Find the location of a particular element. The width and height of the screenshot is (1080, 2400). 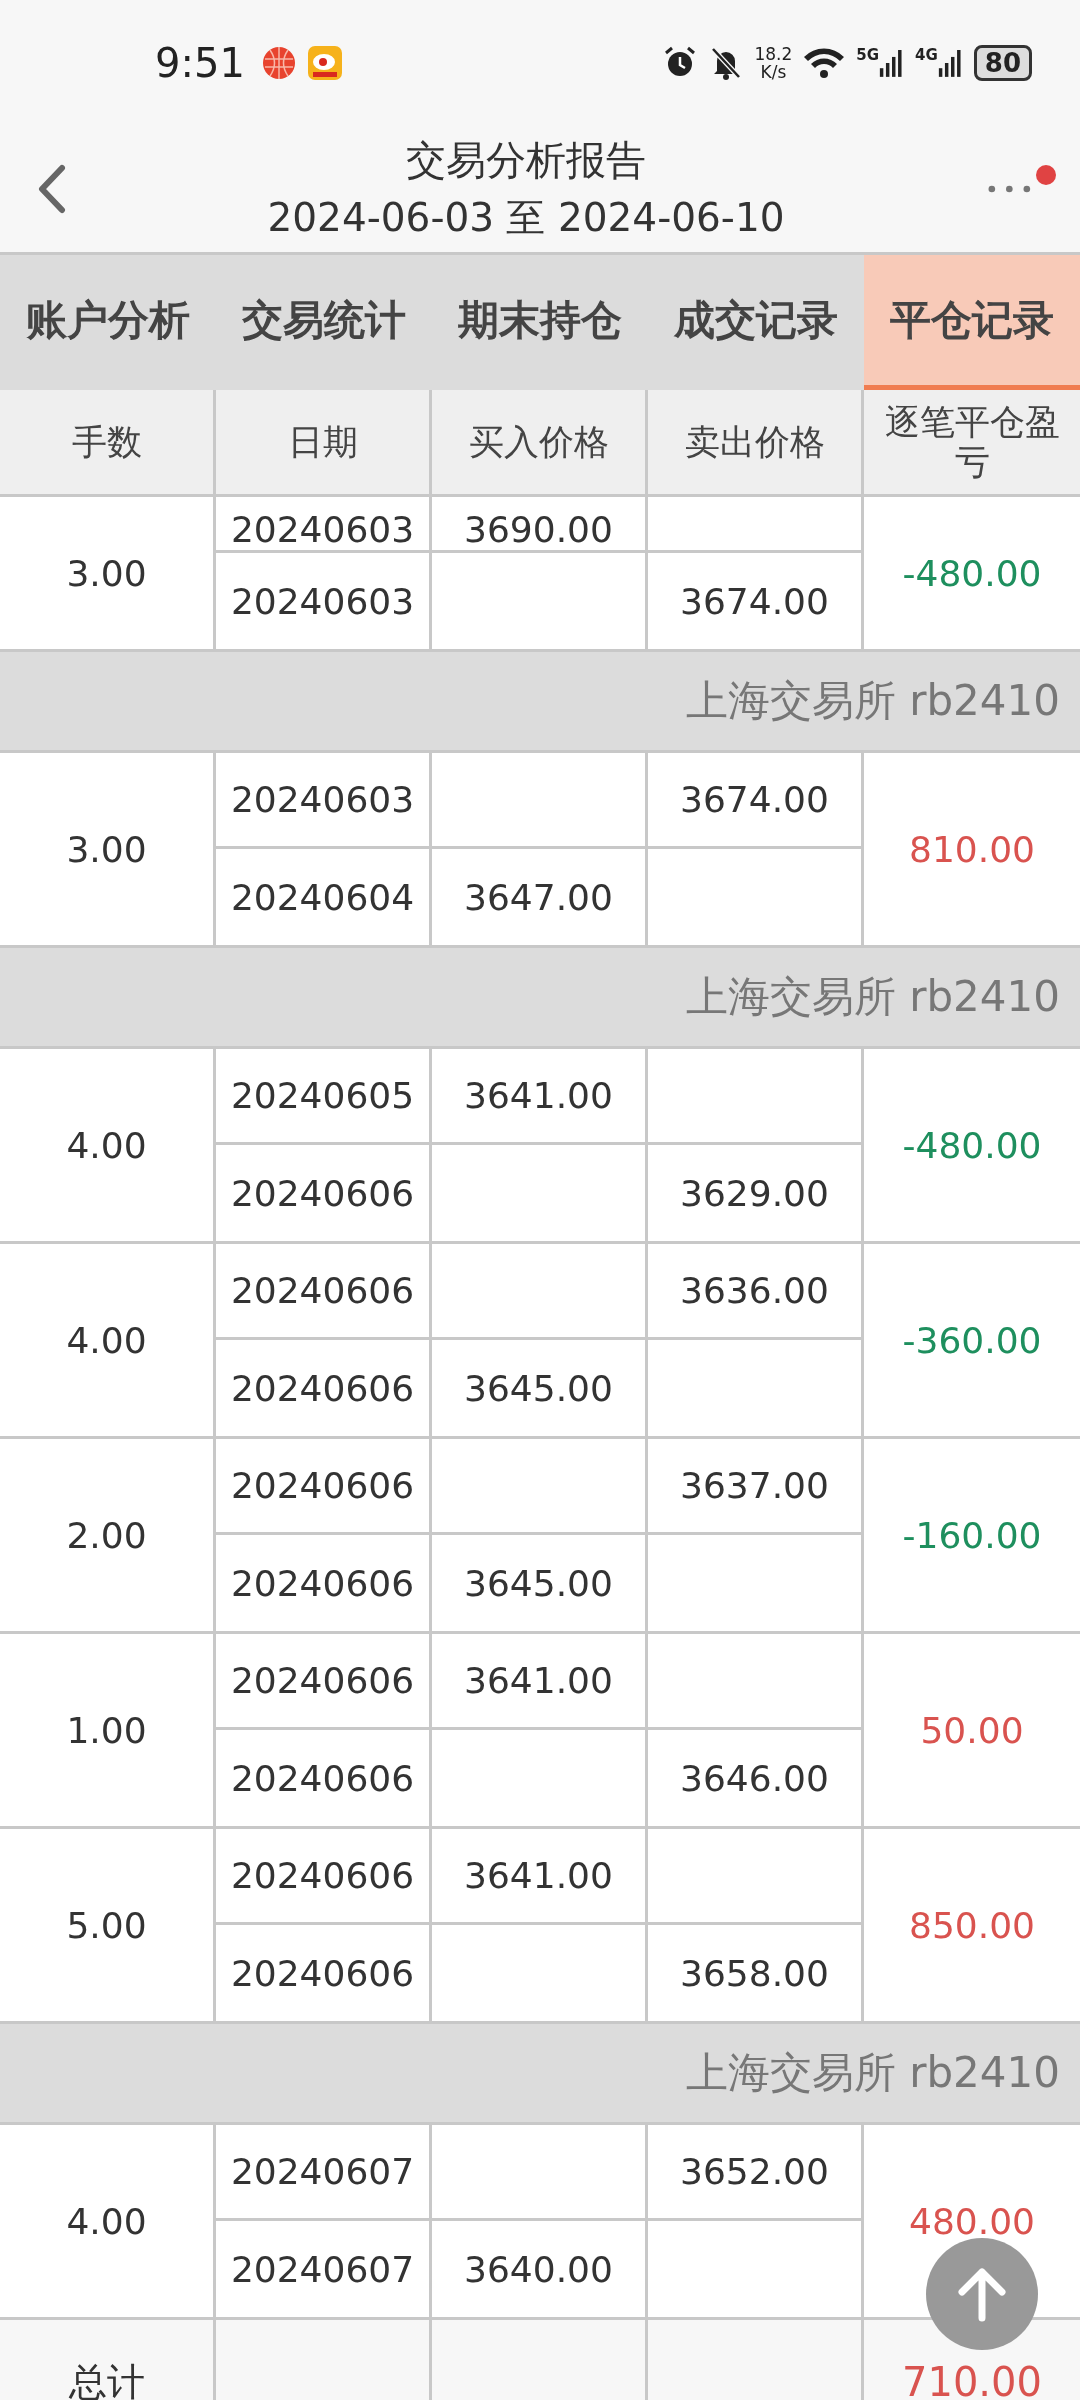

profit-loss-value: 480.00 is located at coordinates (972, 2221).